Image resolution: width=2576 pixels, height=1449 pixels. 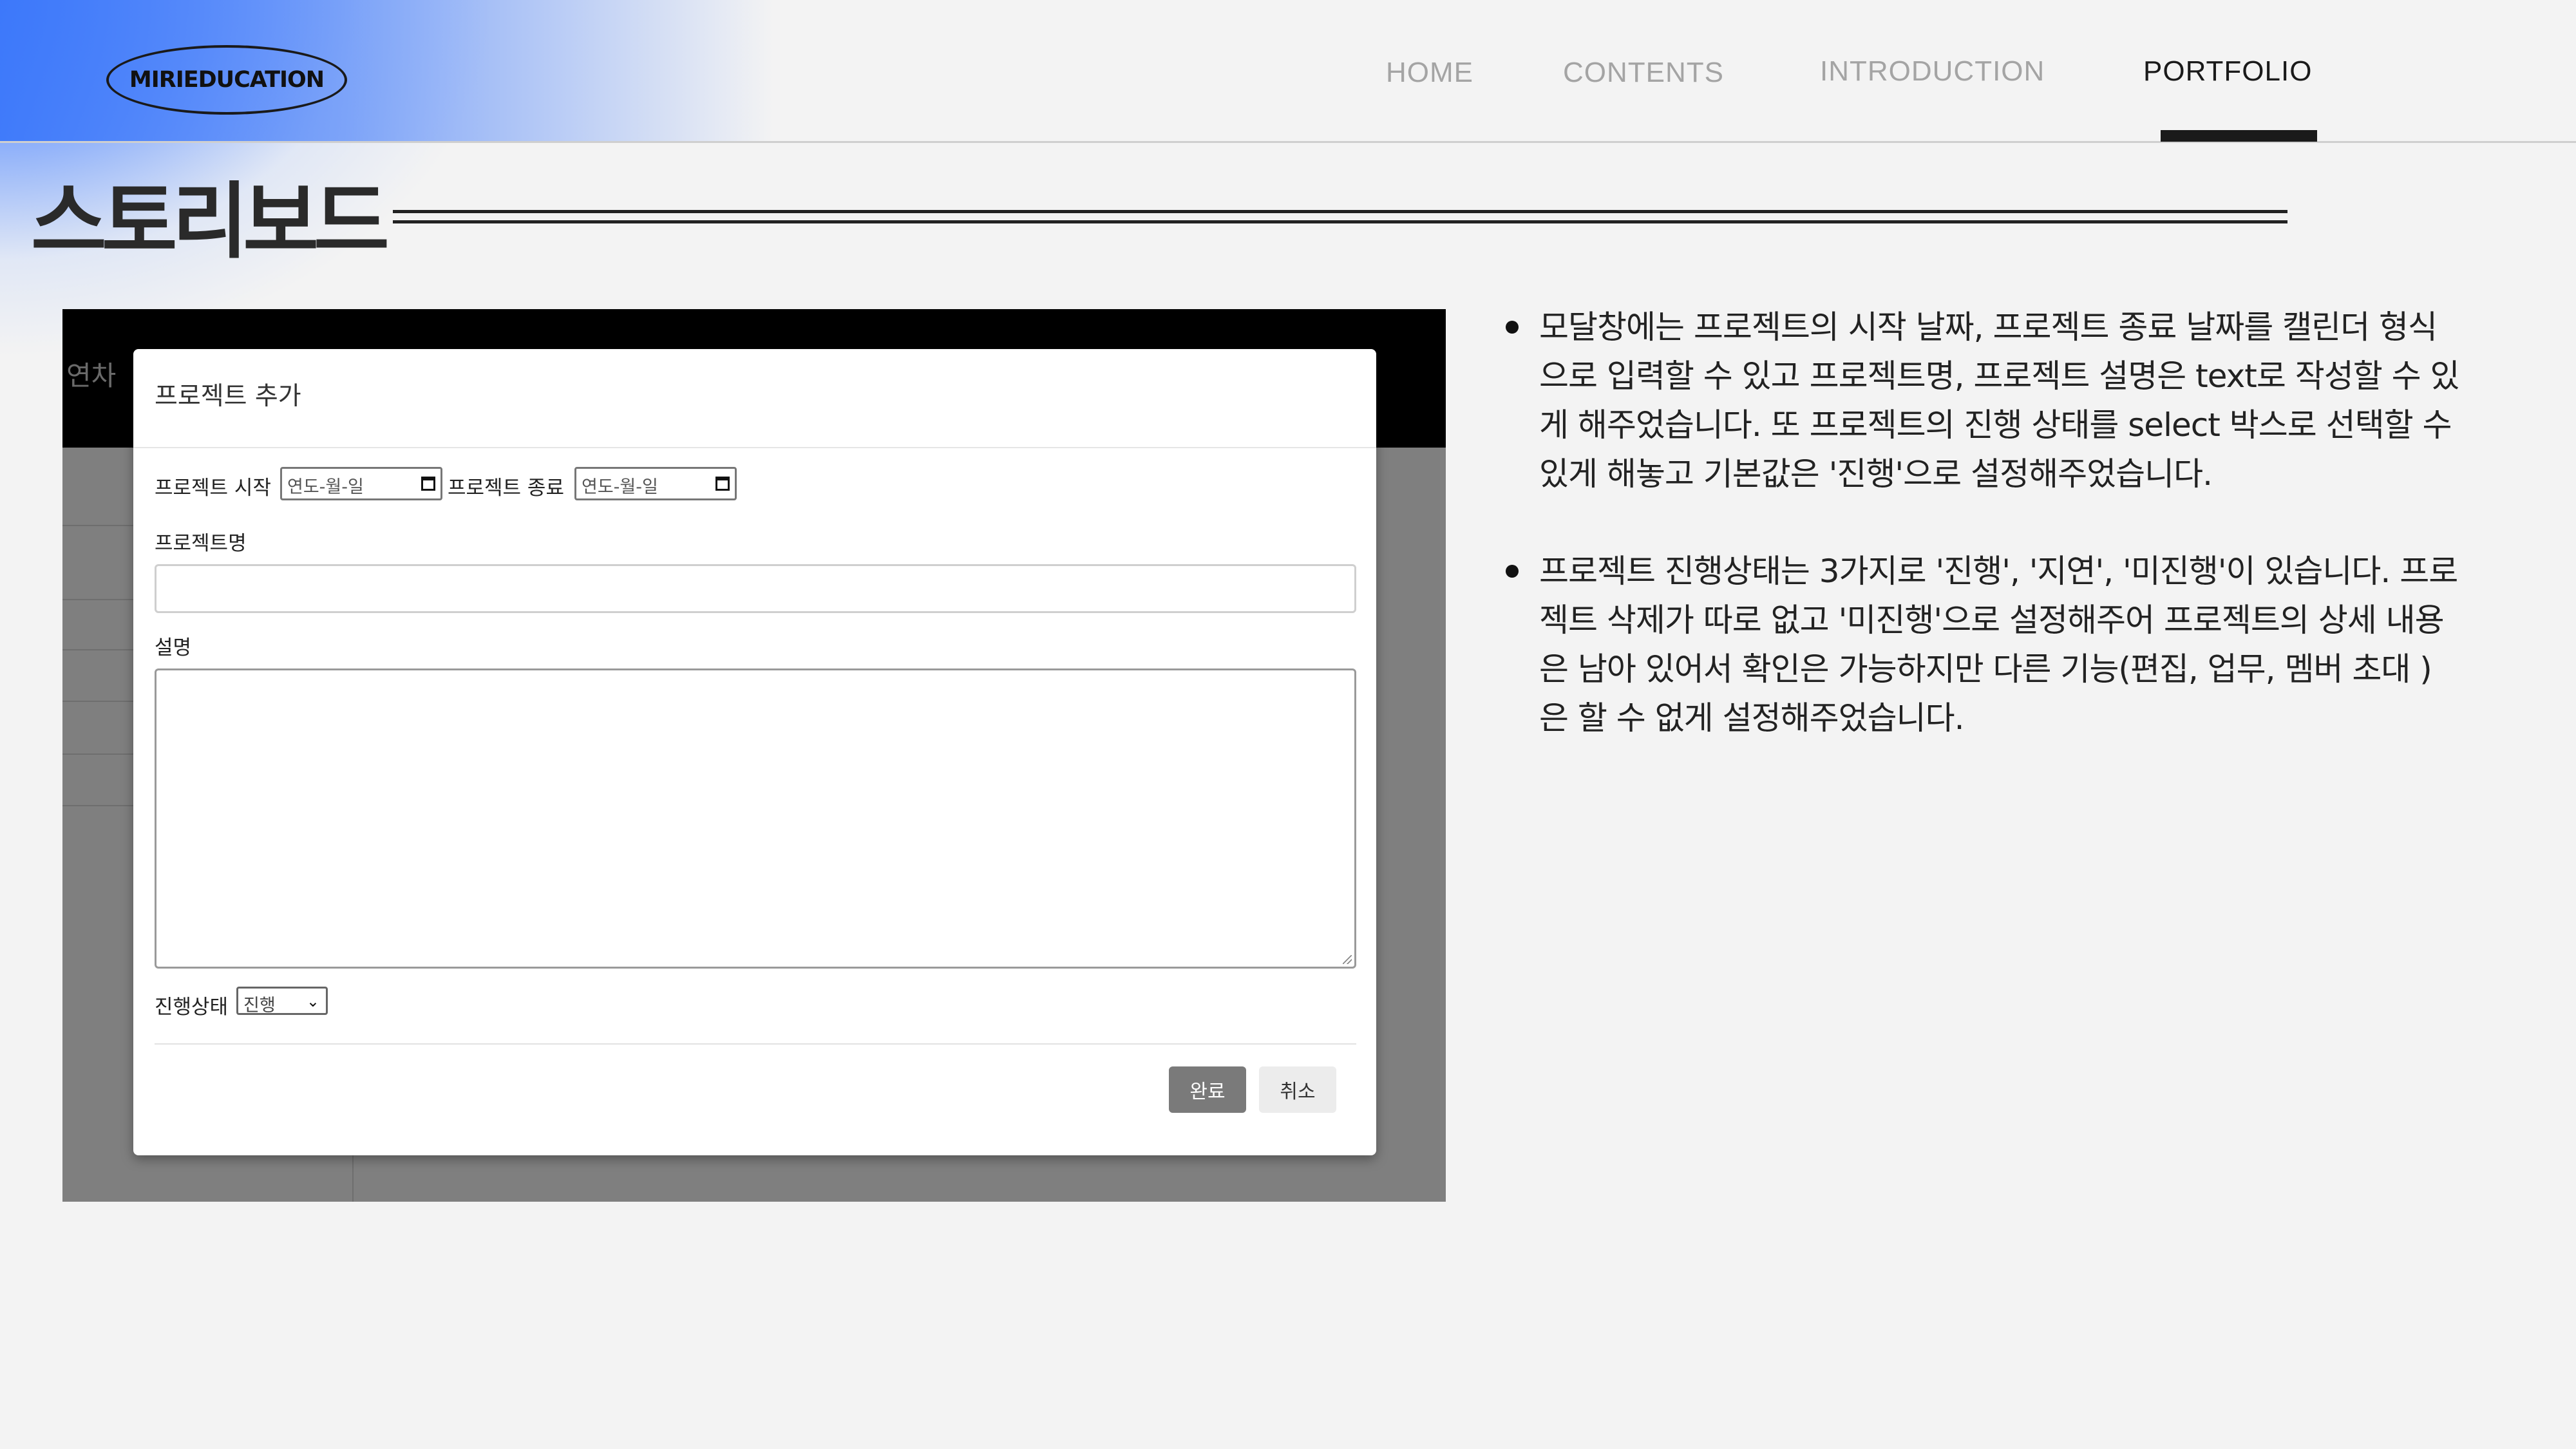 I want to click on end-date-input: 연도-월-일, so click(x=655, y=483).